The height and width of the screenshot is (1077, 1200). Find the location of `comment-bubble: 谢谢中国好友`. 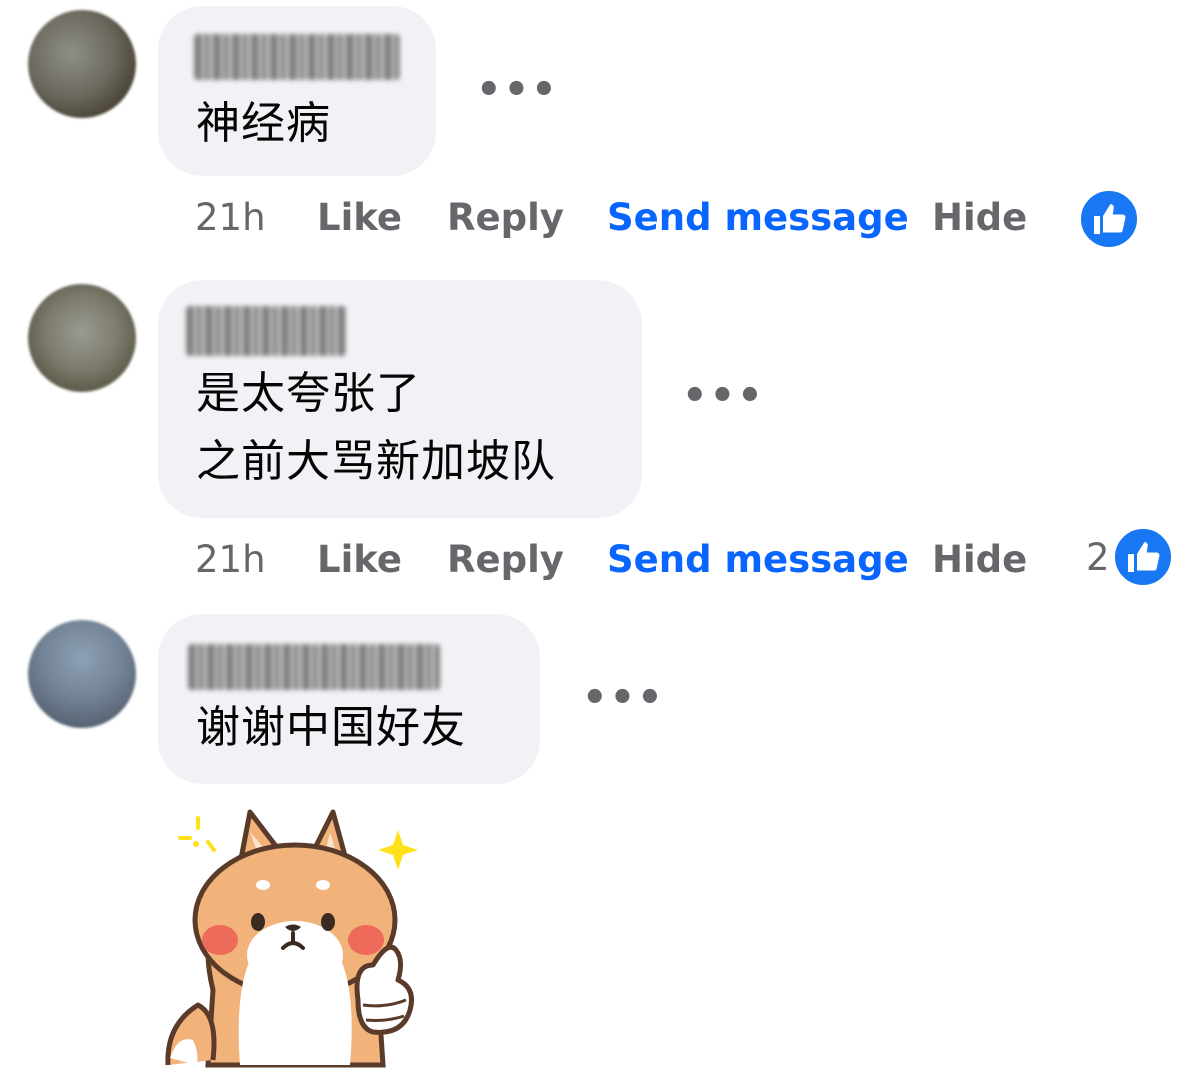

comment-bubble: 谢谢中国好友 is located at coordinates (349, 699).